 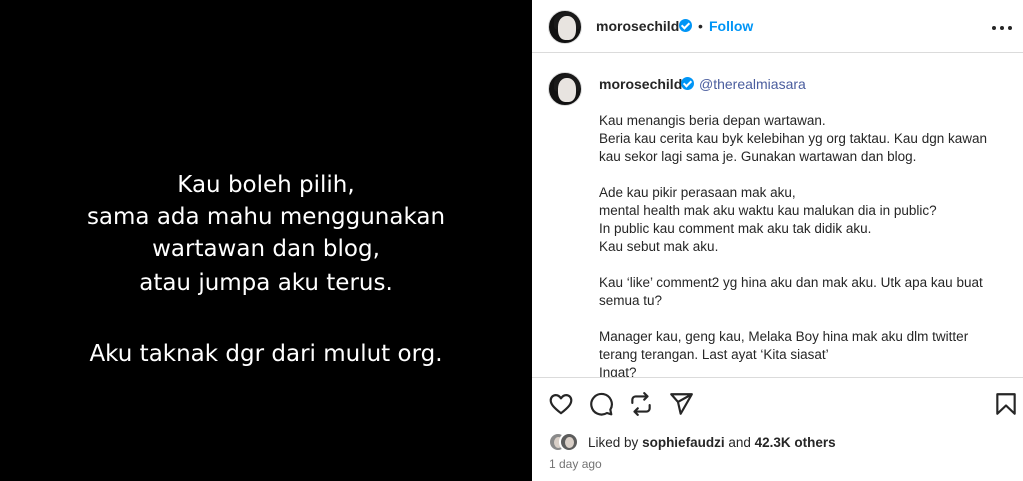 I want to click on media-text-line: wartawan dan blog,, so click(x=266, y=249).